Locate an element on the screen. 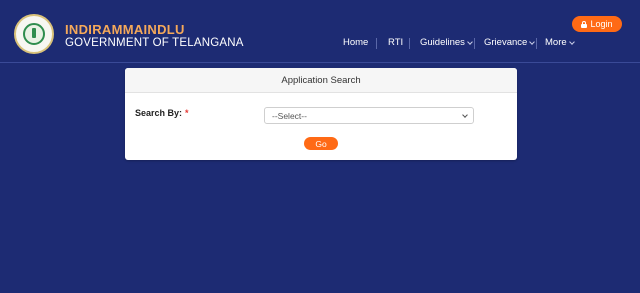  search-by-label: Search By: * is located at coordinates (162, 113).